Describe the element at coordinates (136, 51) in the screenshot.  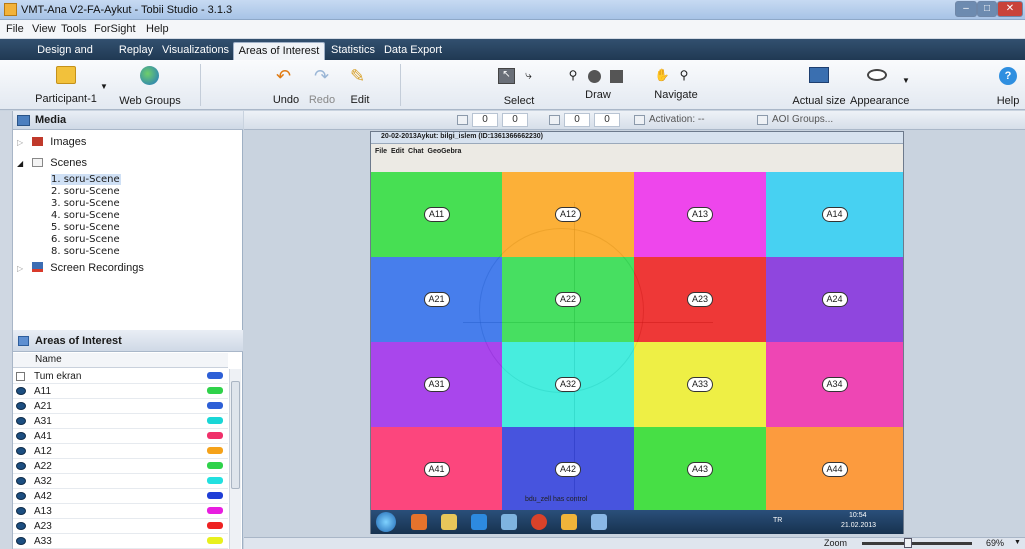
I see `tab-replay: Replay` at that location.